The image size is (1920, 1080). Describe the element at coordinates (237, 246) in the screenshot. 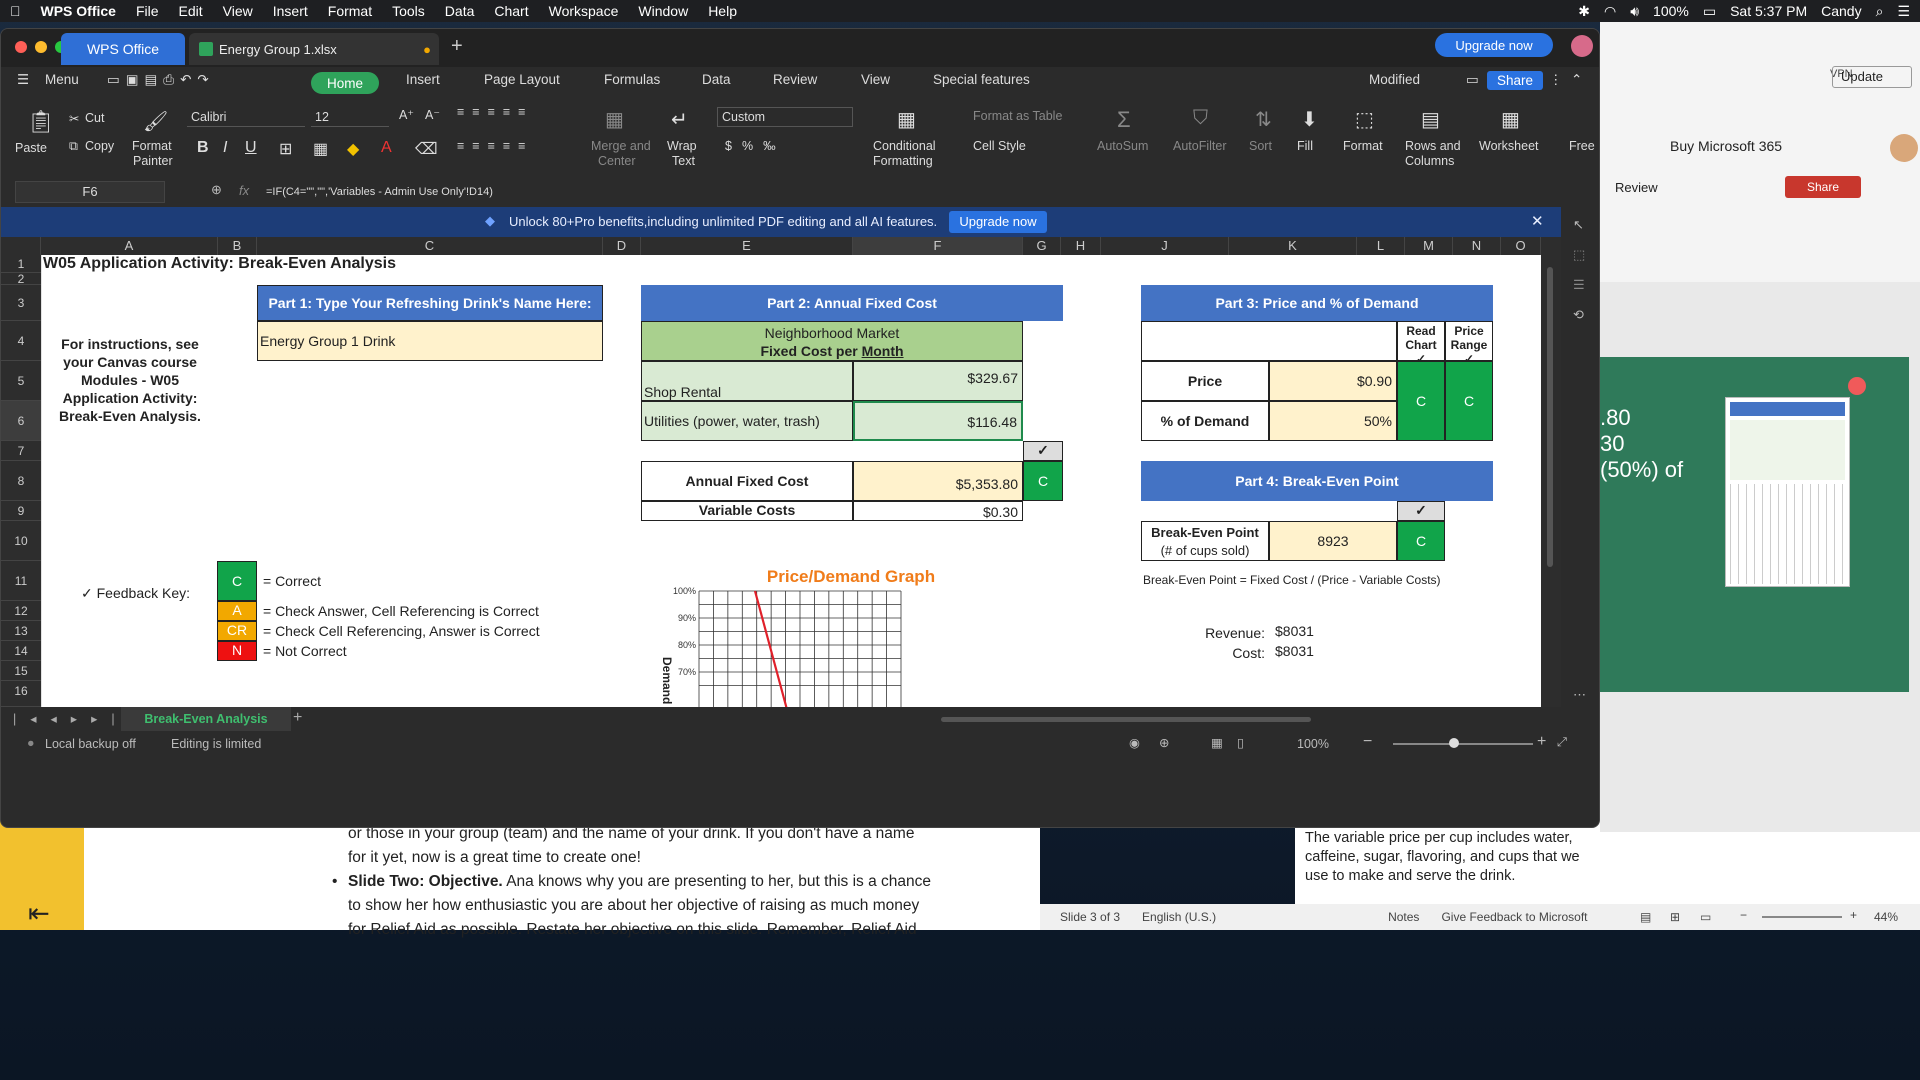

I see `column-header: B` at that location.